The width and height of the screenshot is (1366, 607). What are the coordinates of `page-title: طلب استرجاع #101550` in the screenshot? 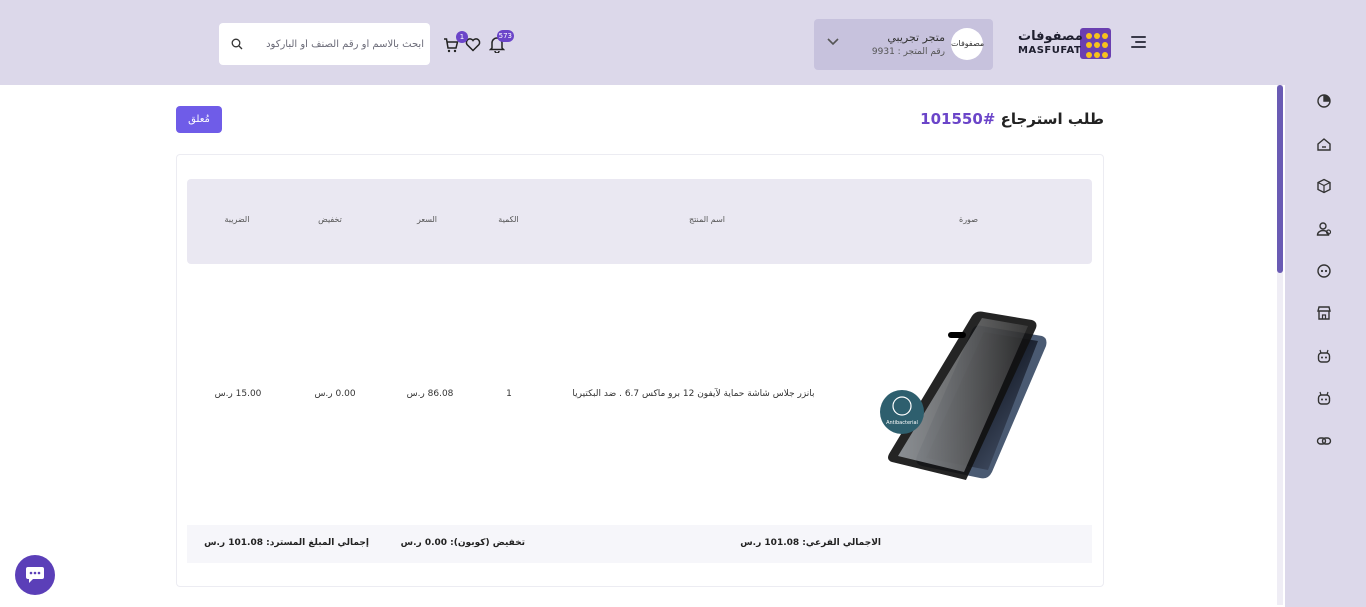 It's located at (1002, 119).